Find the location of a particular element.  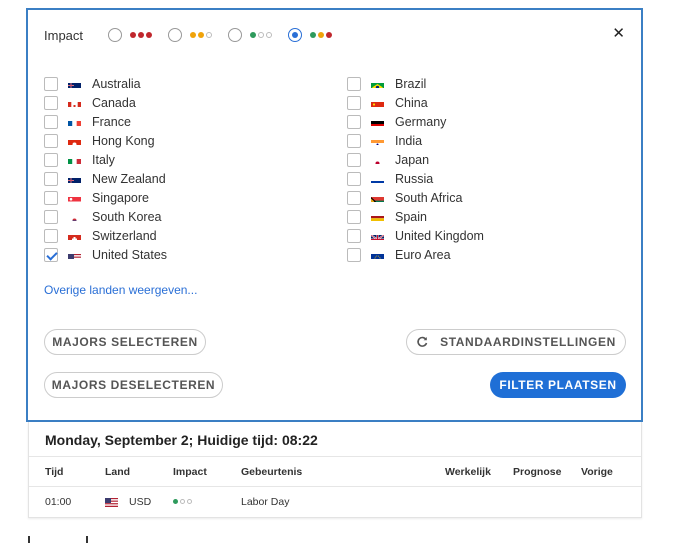

country-name: United States is located at coordinates (130, 254).